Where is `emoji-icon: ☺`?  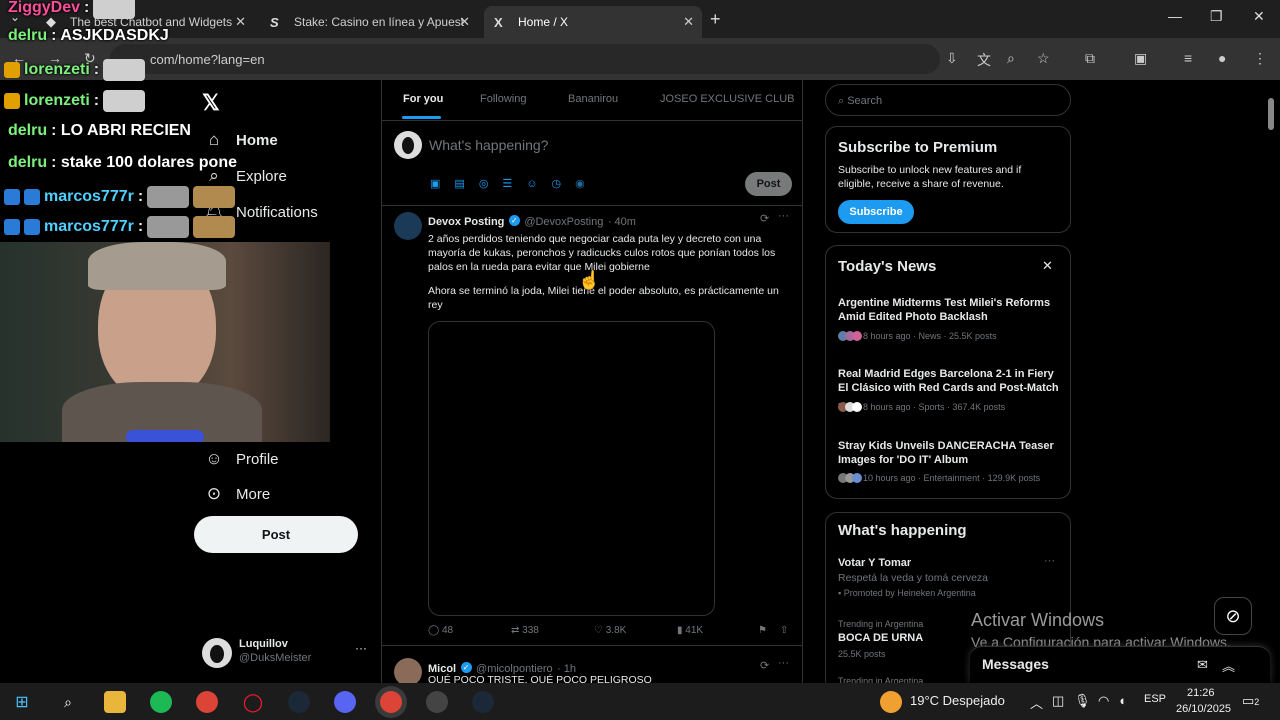 emoji-icon: ☺ is located at coordinates (538, 184).